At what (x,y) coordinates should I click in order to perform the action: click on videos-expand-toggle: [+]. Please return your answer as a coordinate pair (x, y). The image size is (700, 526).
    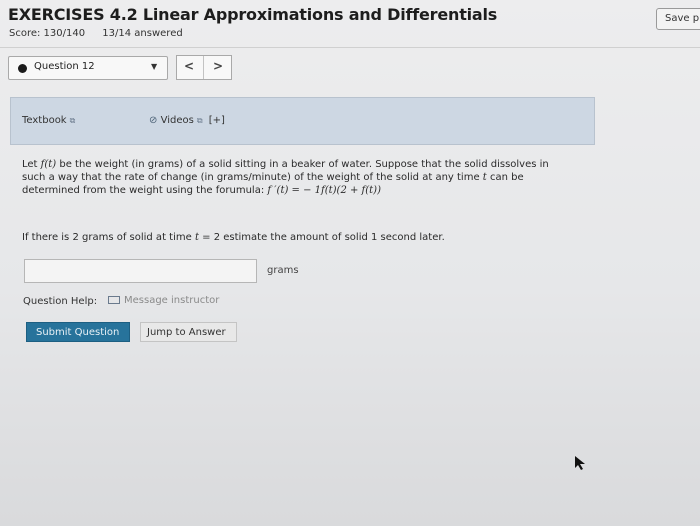
    Looking at the image, I should click on (217, 120).